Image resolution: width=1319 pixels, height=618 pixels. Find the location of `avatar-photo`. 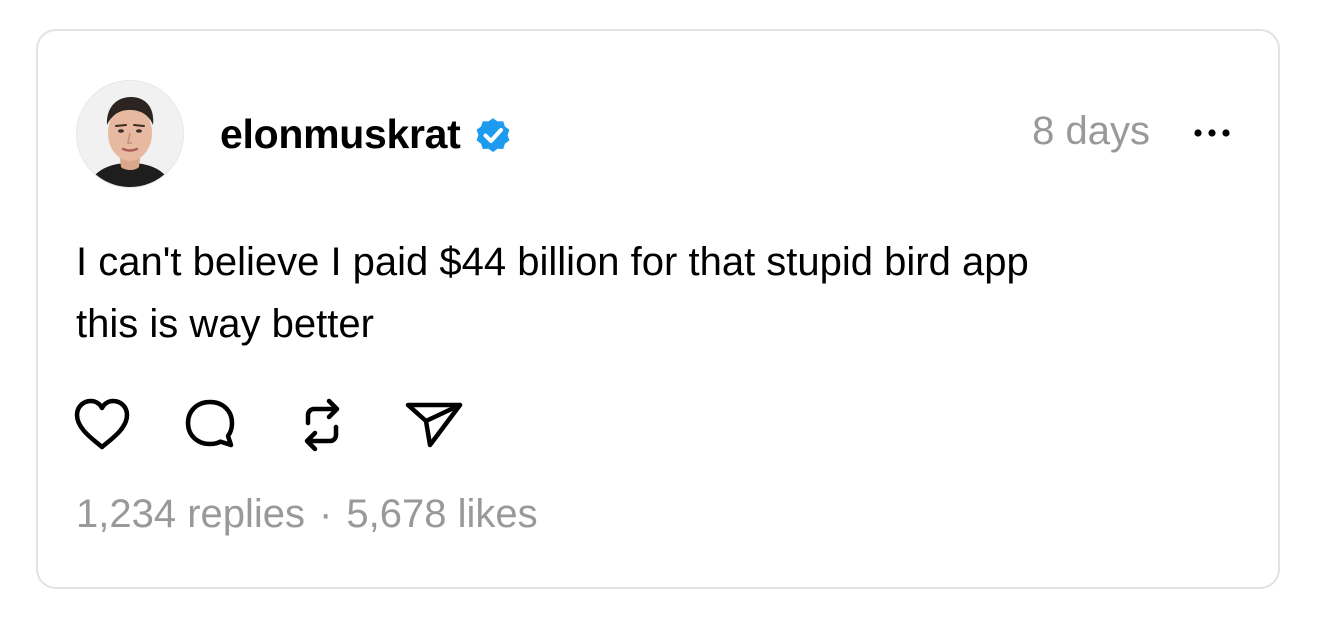

avatar-photo is located at coordinates (130, 134).